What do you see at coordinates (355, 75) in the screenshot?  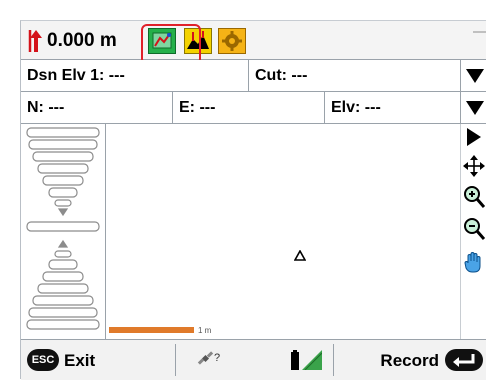 I see `cut-field: Cut: ---` at bounding box center [355, 75].